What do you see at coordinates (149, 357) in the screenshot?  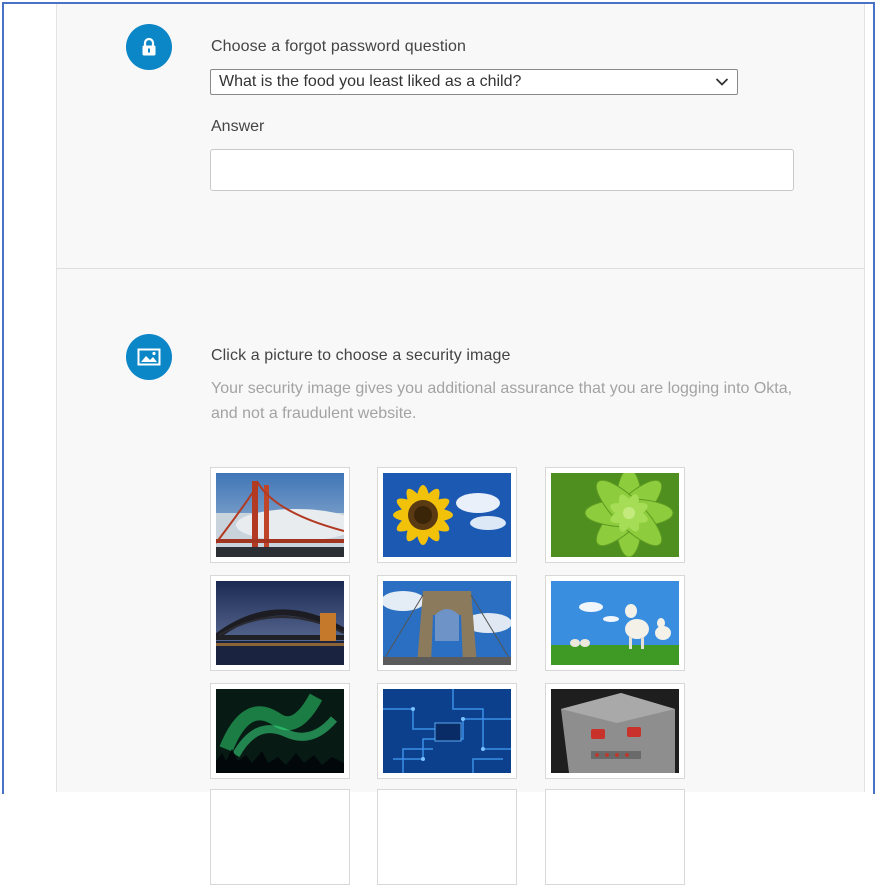 I see `image-icon` at bounding box center [149, 357].